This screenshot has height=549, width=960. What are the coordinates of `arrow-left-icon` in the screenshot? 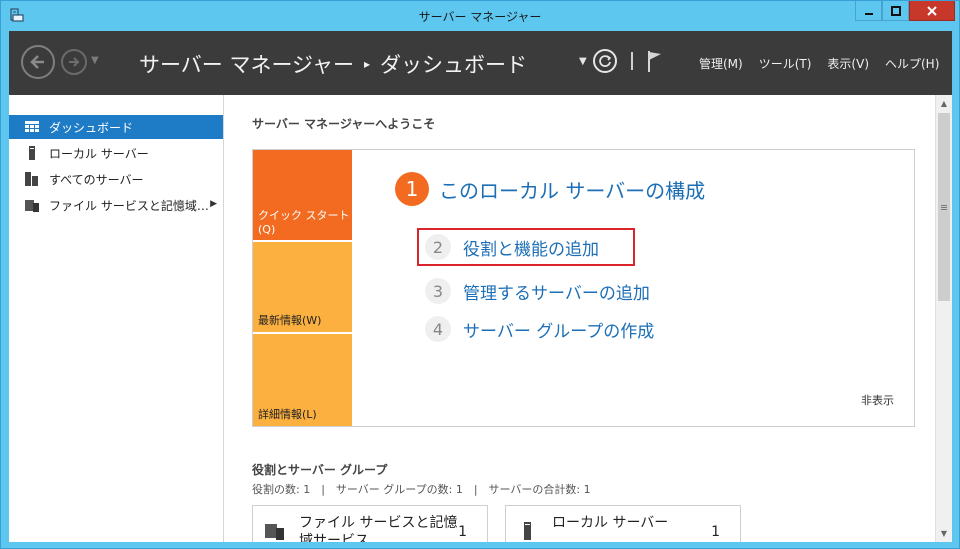 It's located at (37, 62).